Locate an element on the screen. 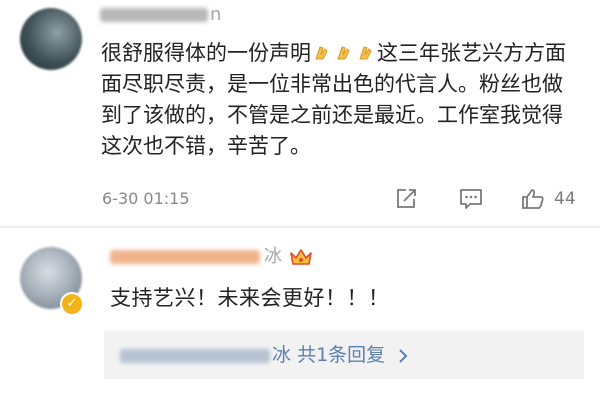  reply-count-label: 共1条回复 is located at coordinates (341, 355).